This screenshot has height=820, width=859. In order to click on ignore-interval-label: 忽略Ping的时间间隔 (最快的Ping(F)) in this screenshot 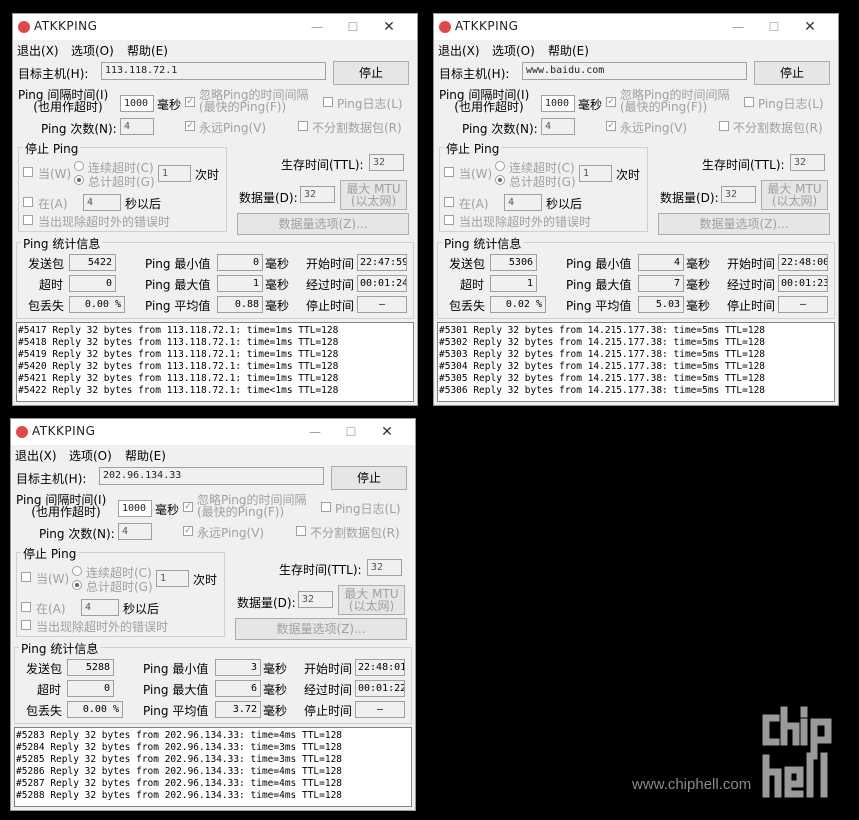, I will do `click(254, 101)`.